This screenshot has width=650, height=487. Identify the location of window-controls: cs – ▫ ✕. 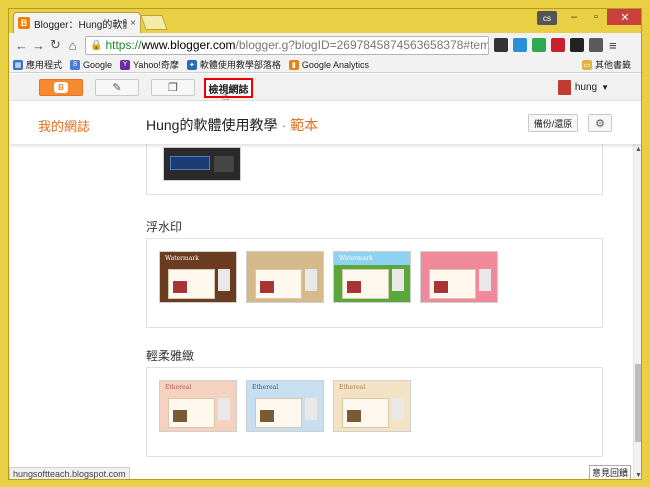
(589, 17).